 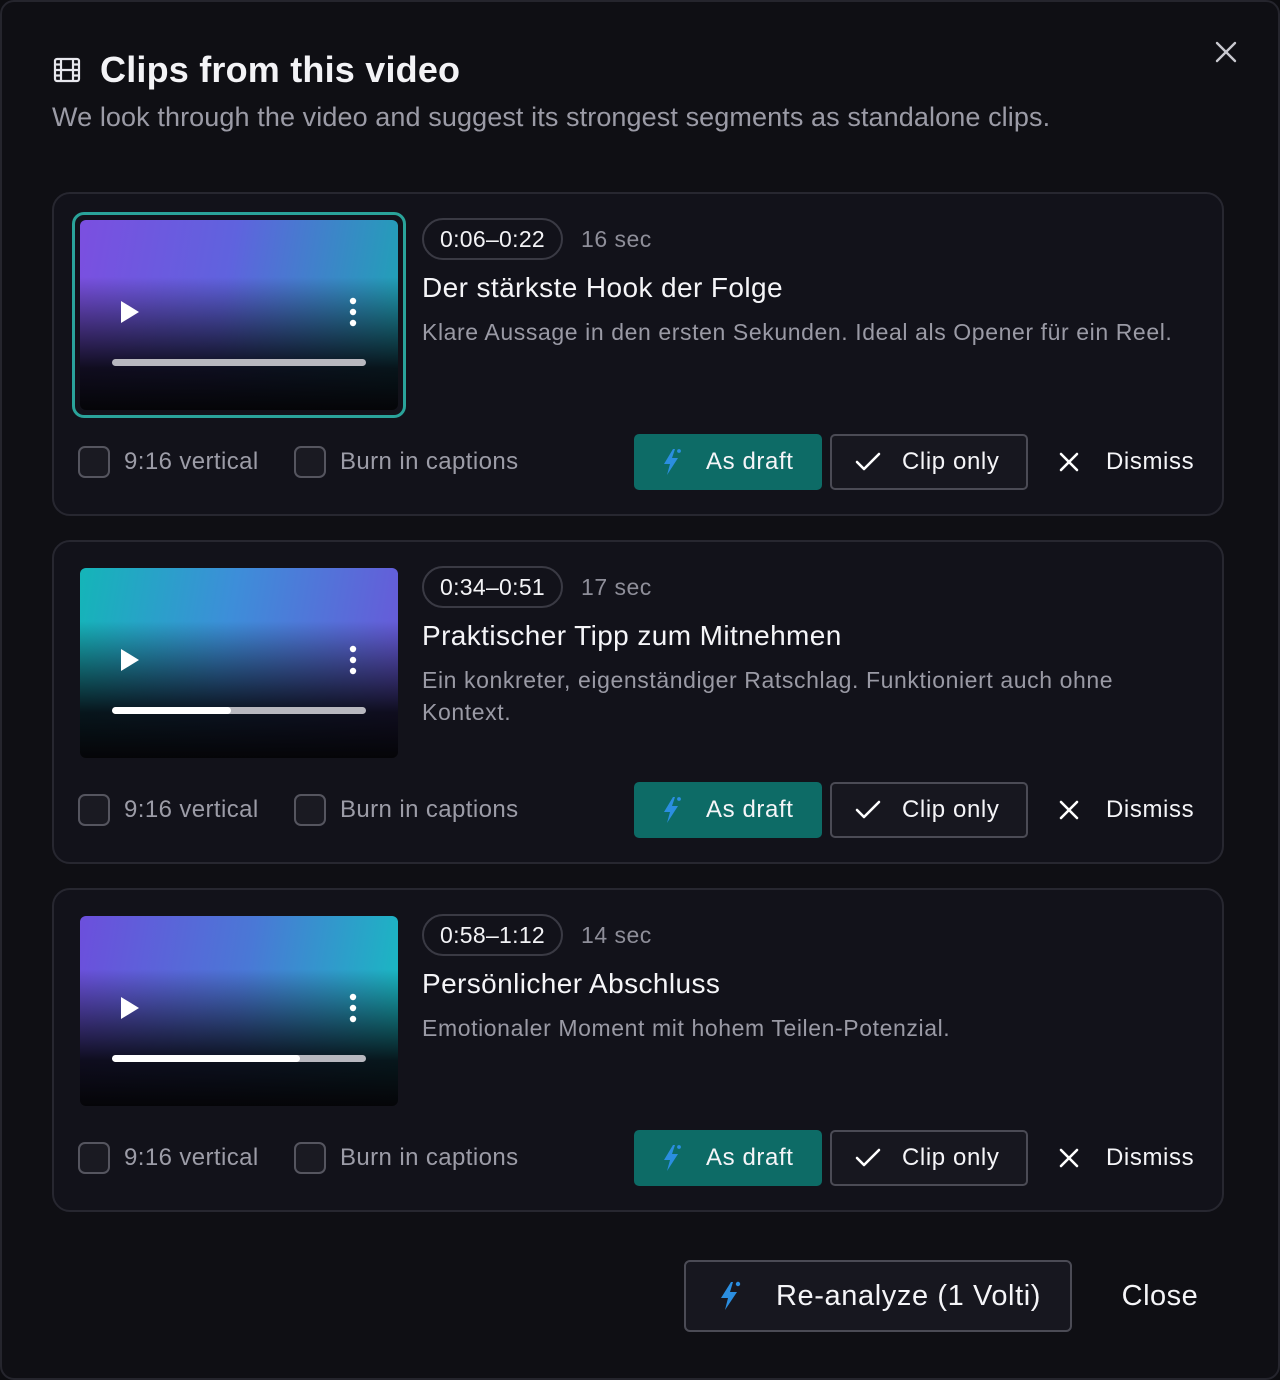 I want to click on clip-title: Praktischer Tipp zum Mitnehmen, so click(x=632, y=635).